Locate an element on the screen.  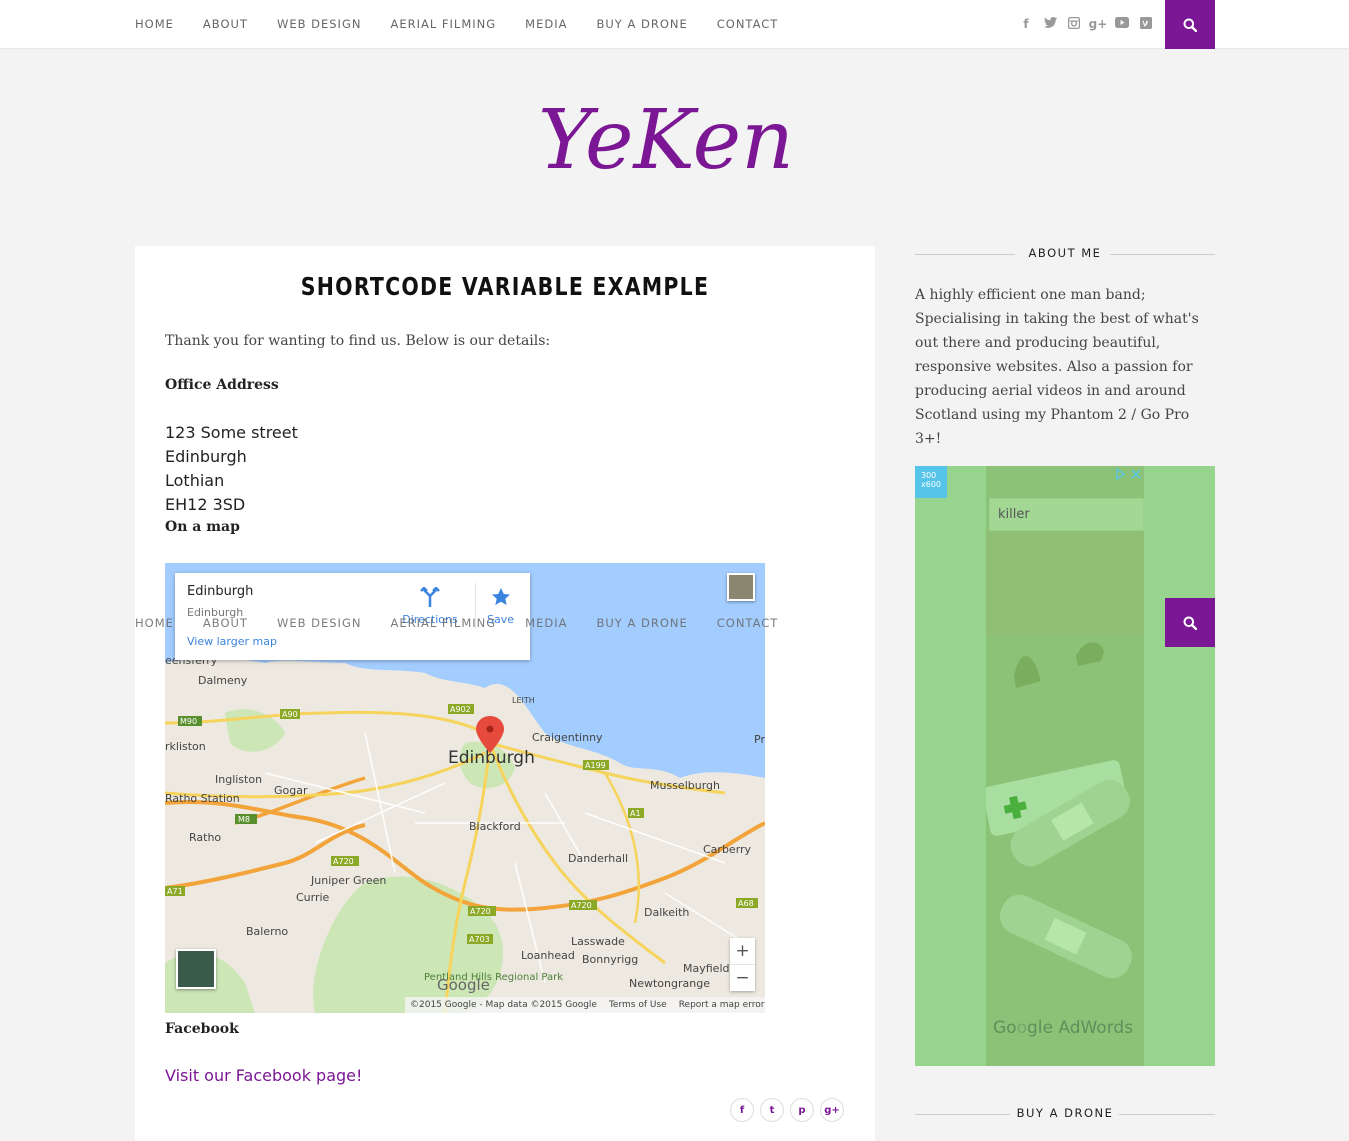
google-plus-icon: g+ is located at coordinates (1098, 24).